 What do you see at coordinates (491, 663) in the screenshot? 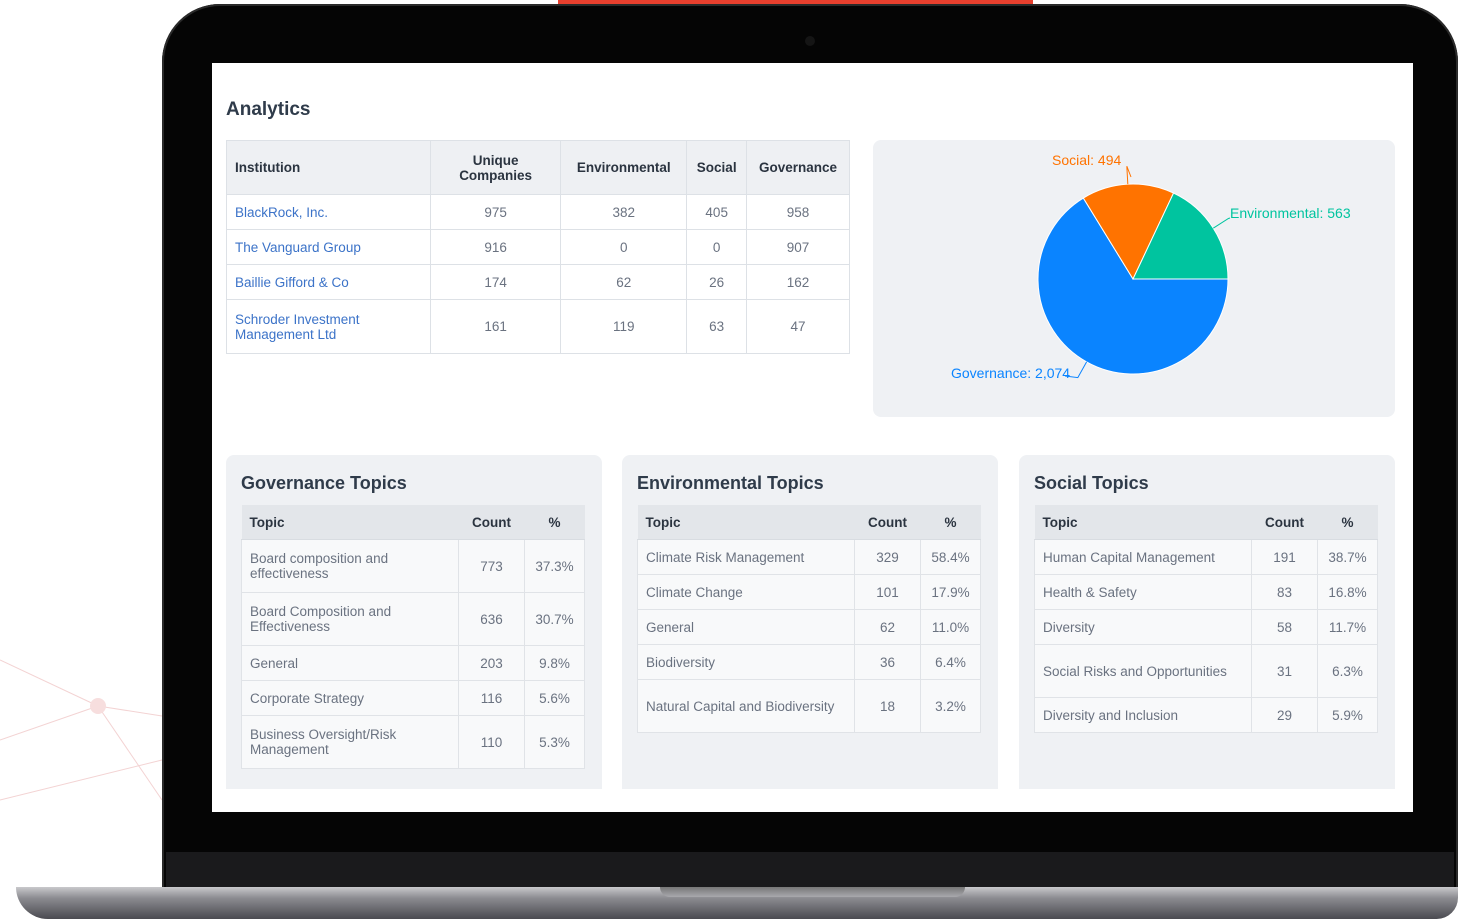
I see `topic-count: 203` at bounding box center [491, 663].